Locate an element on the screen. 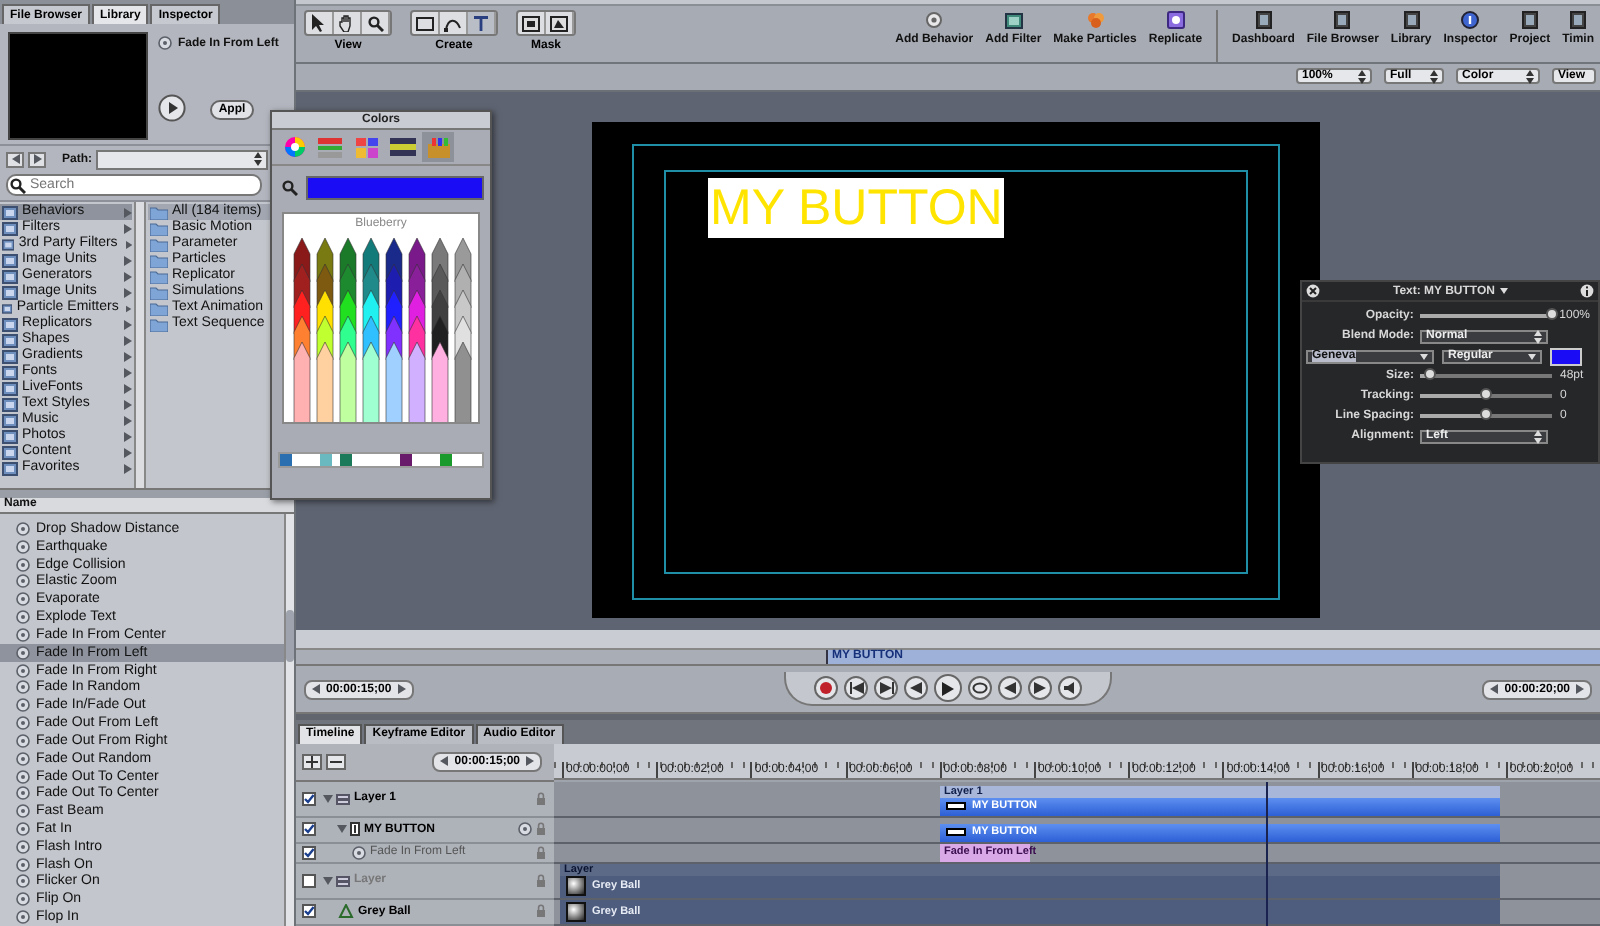  remove-button is located at coordinates (336, 761).